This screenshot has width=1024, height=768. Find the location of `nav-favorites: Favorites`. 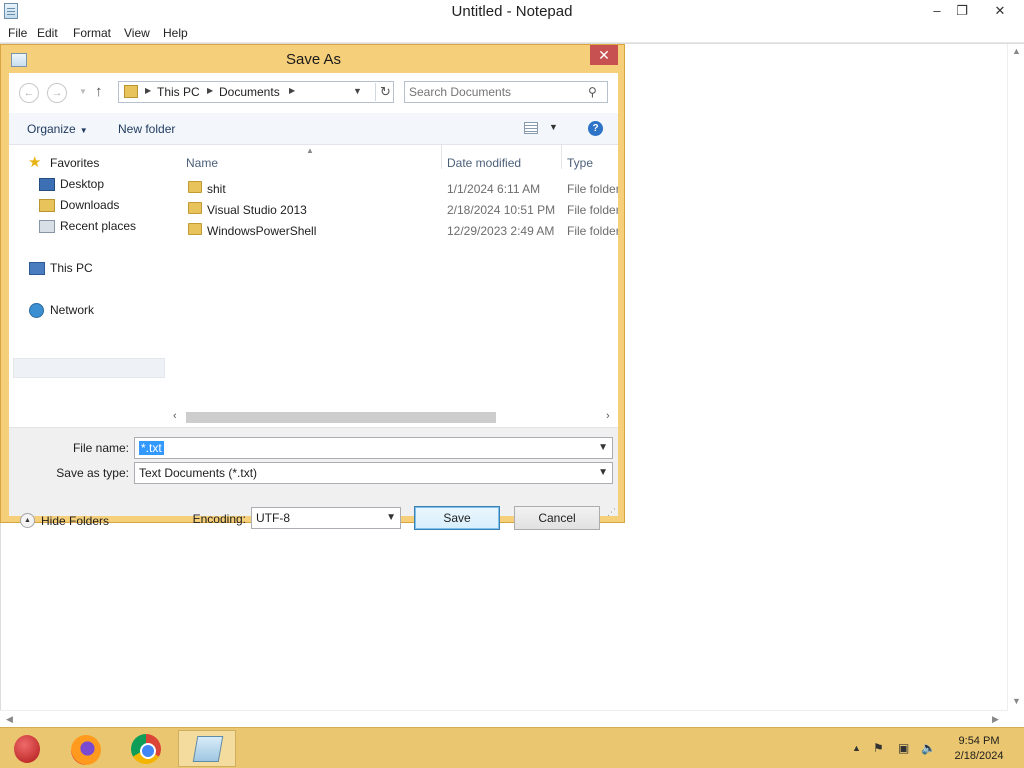

nav-favorites: Favorites is located at coordinates (74, 163).